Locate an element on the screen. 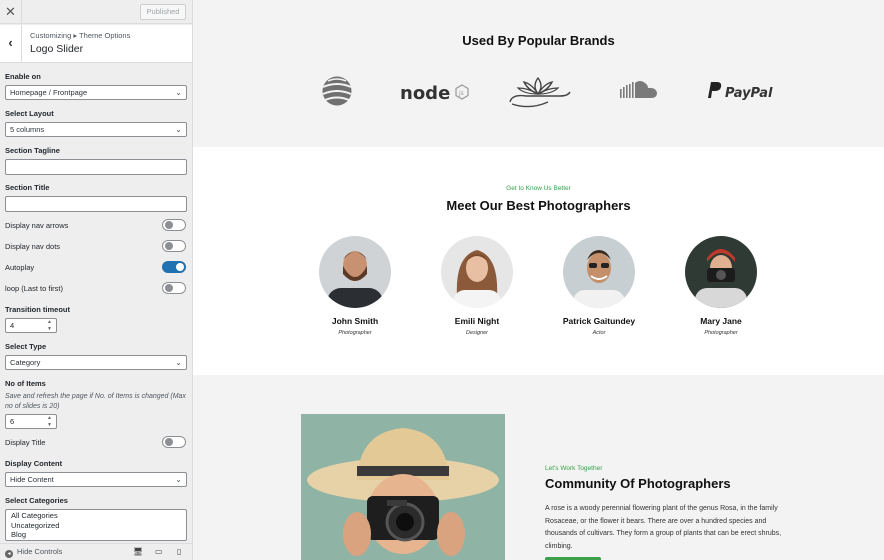  photographer-name: Emili Night is located at coordinates (477, 321).